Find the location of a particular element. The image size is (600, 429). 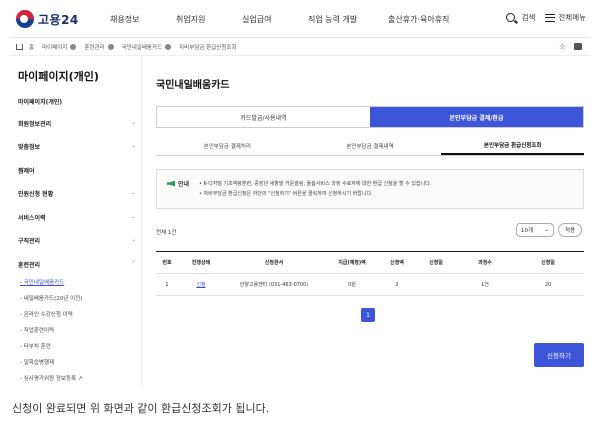

sidebar-link-label: 타부처 훈련 is located at coordinates (37, 347).